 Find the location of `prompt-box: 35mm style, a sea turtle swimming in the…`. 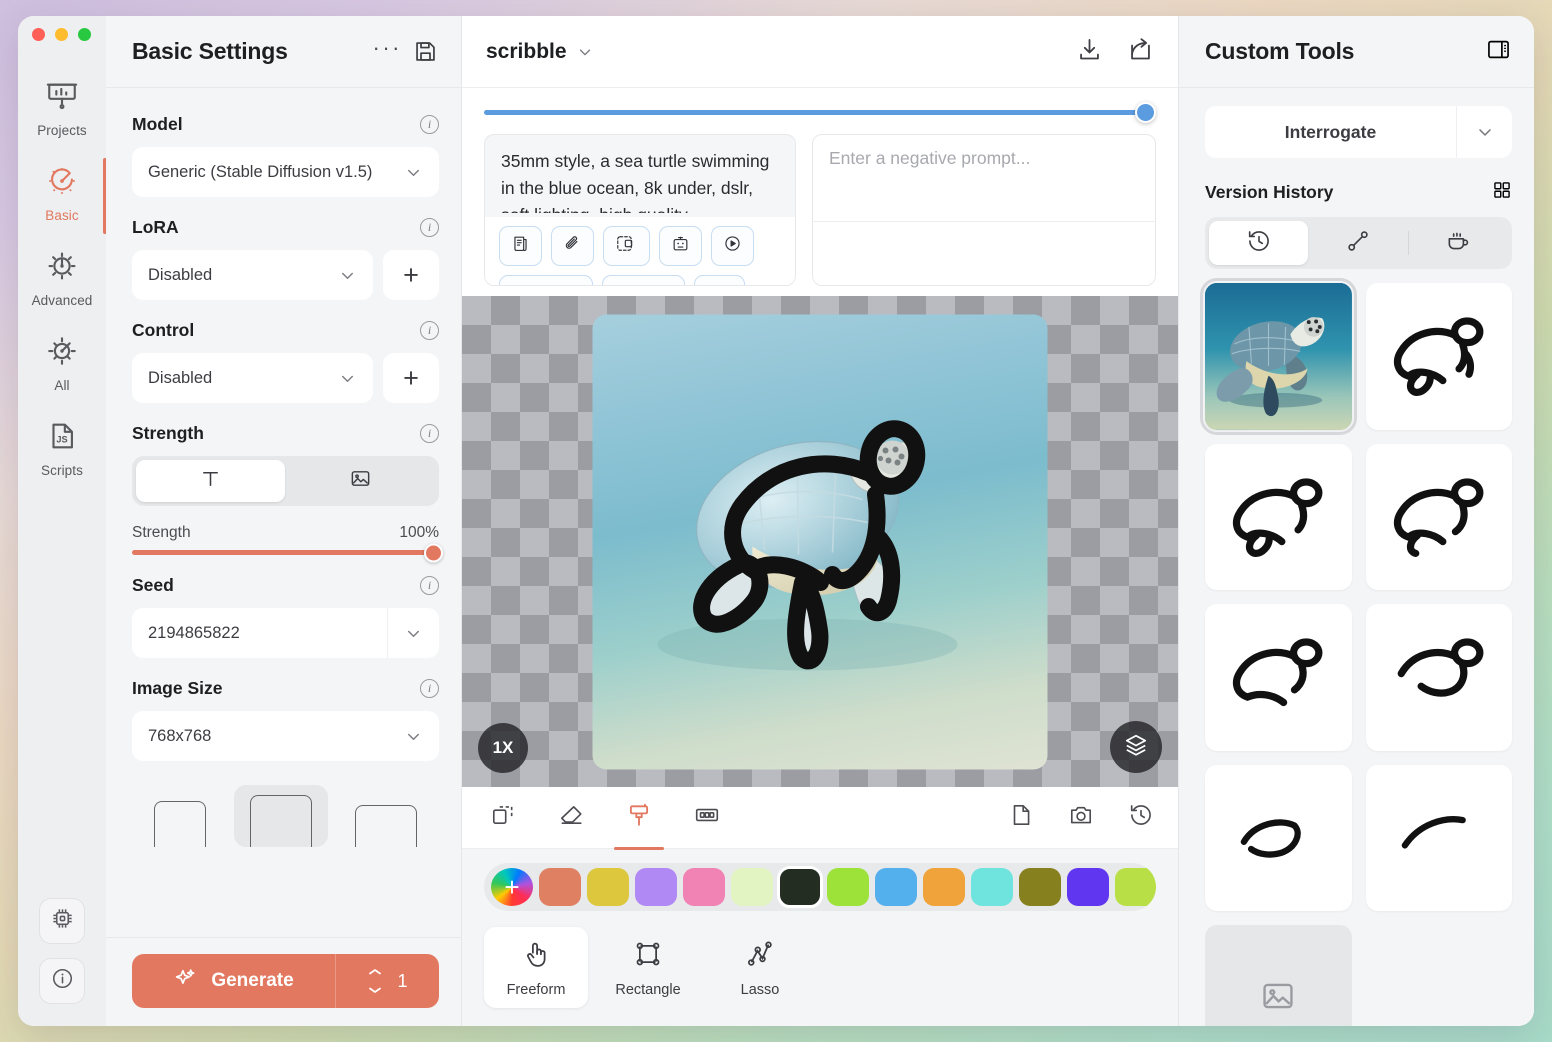

prompt-box: 35mm style, a sea turtle swimming in the… is located at coordinates (640, 210).